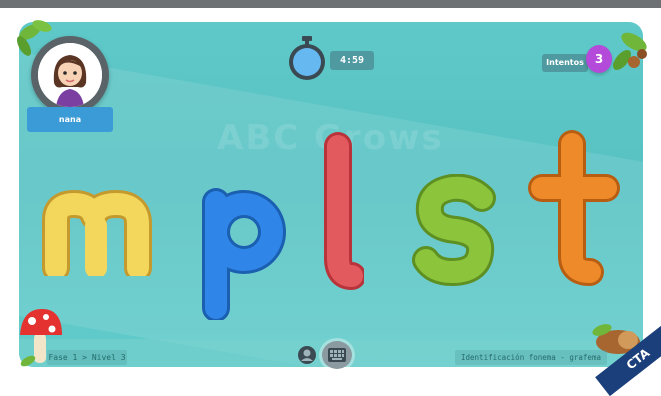  What do you see at coordinates (352, 60) in the screenshot?
I see `timer-display: 4:59` at bounding box center [352, 60].